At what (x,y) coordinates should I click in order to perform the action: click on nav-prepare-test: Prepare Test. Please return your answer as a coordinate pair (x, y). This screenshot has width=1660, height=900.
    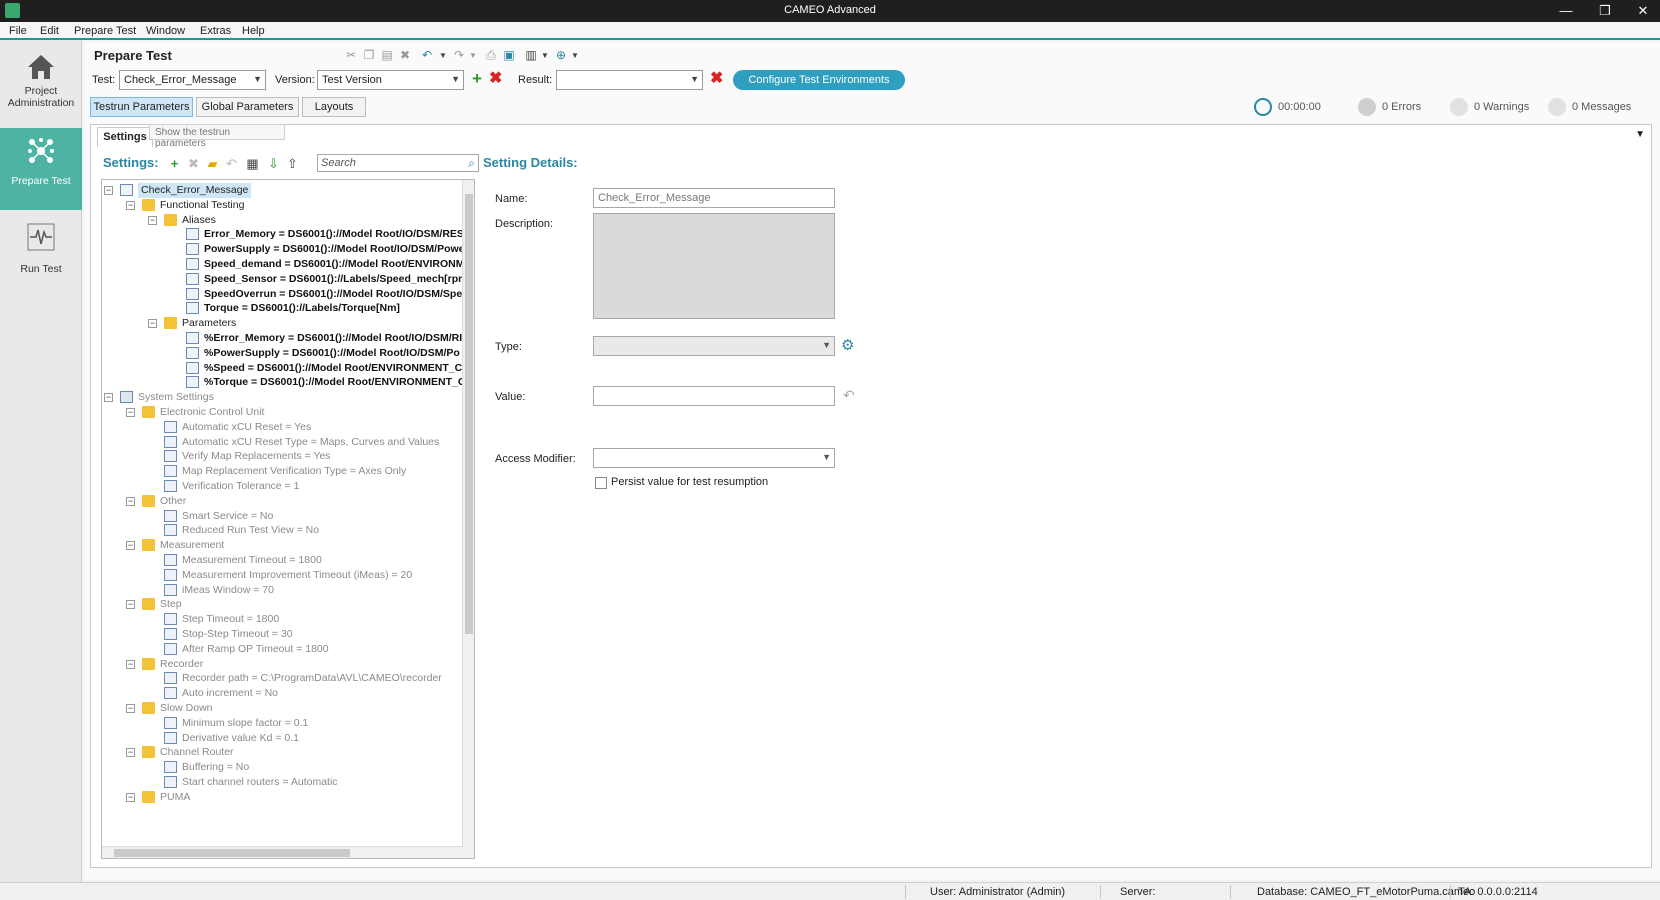
    Looking at the image, I should click on (41, 169).